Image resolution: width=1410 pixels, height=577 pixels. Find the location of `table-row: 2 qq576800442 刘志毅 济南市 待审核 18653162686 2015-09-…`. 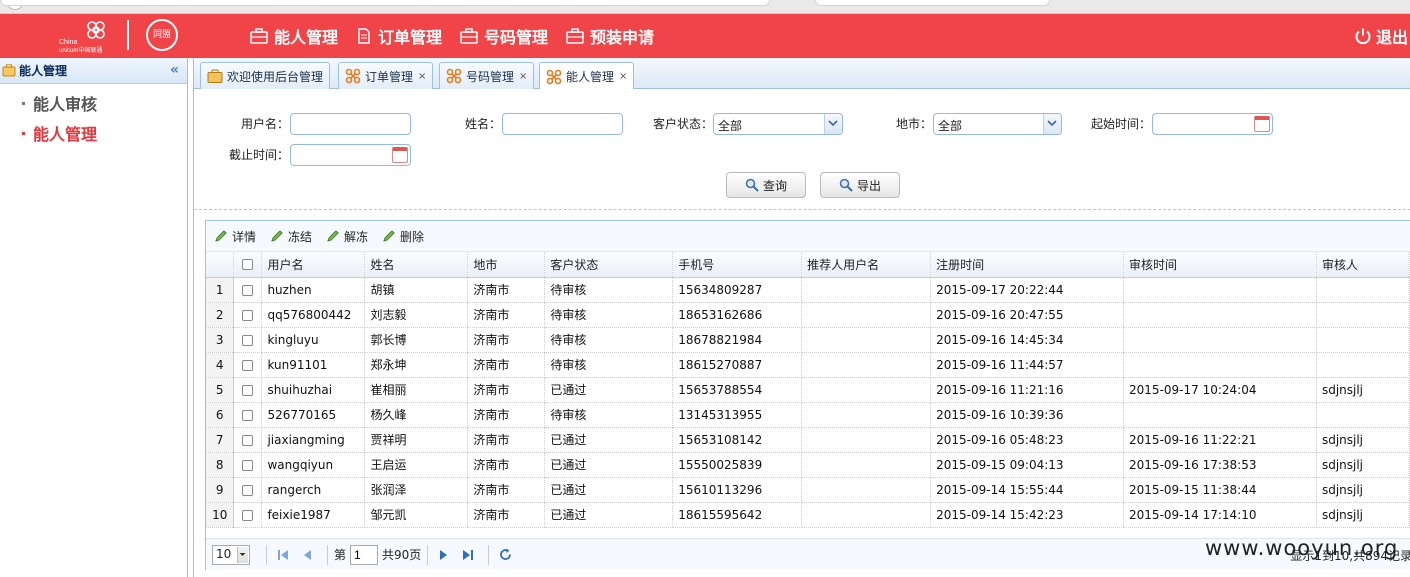

table-row: 2 qq576800442 刘志毅 济南市 待审核 18653162686 2015-09-… is located at coordinates (808, 315).